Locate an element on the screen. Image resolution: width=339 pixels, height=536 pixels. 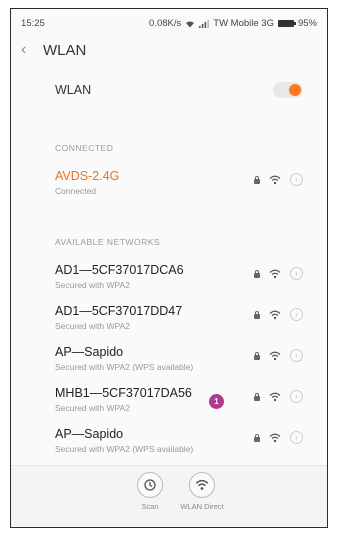
bottom-bar: Scan WLAN Direct is located at coordinates (169, 496).